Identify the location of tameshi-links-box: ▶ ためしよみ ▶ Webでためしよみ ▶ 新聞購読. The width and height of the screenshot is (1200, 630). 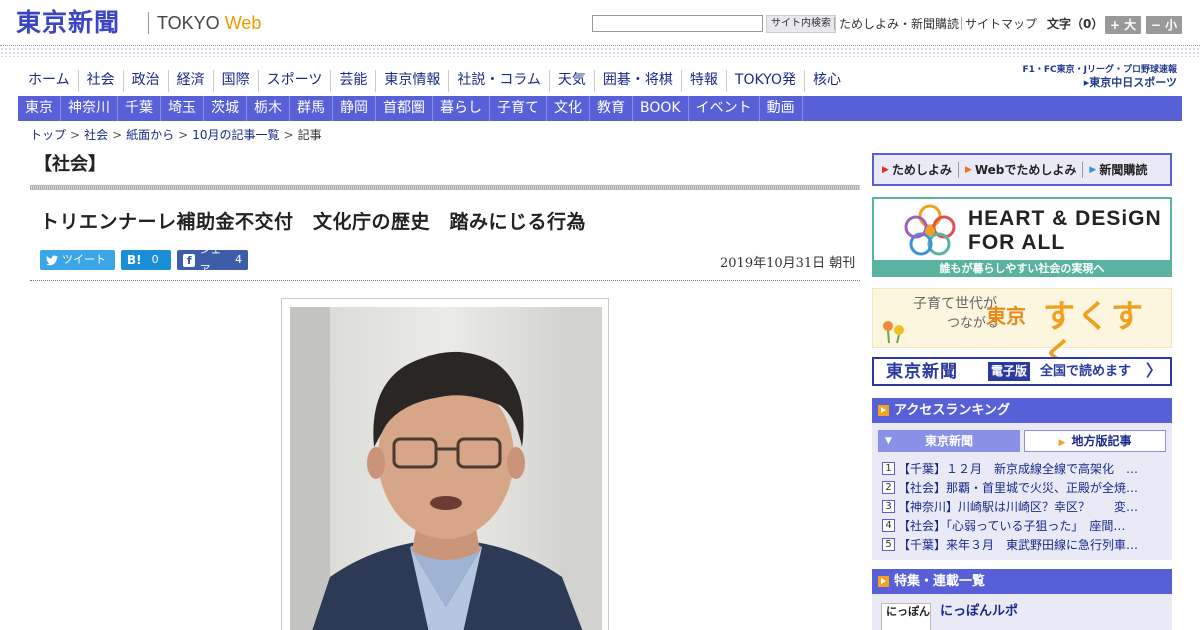
(1022, 169).